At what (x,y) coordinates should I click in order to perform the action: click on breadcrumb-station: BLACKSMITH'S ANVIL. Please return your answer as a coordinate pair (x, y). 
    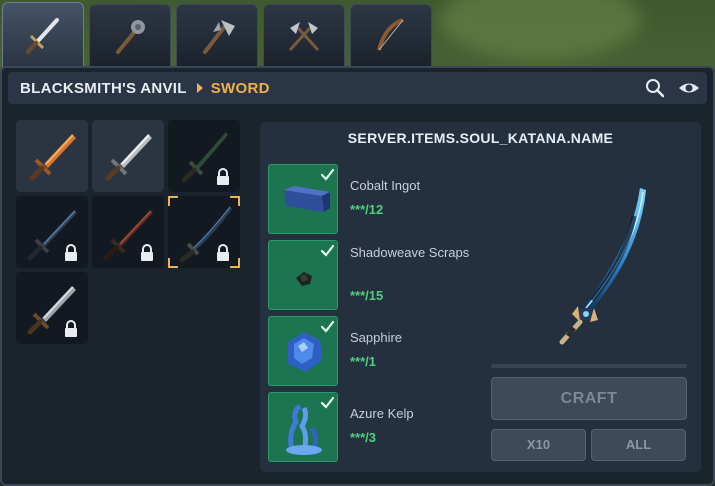
    Looking at the image, I should click on (103, 88).